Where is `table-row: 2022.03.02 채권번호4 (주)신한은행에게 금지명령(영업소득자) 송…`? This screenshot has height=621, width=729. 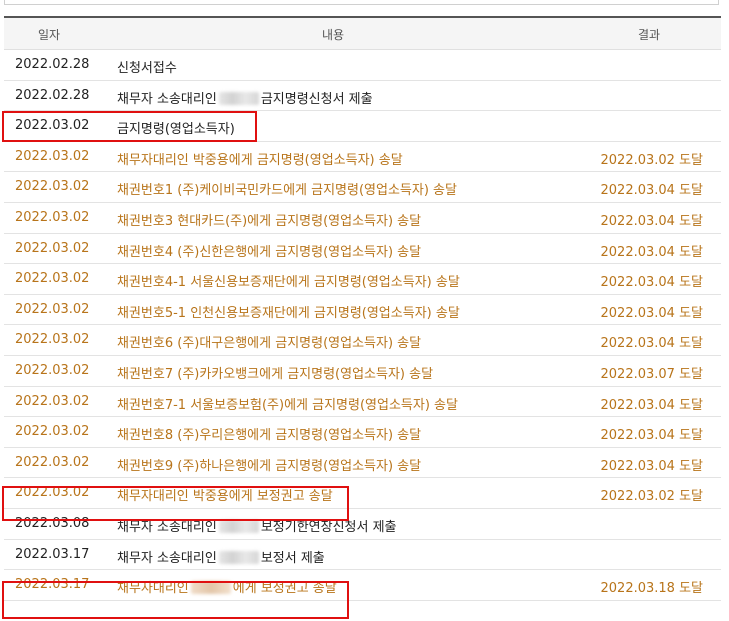
table-row: 2022.03.02 채권번호4 (주)신한은행에게 금지명령(영업소득자) 송… is located at coordinates (362, 249).